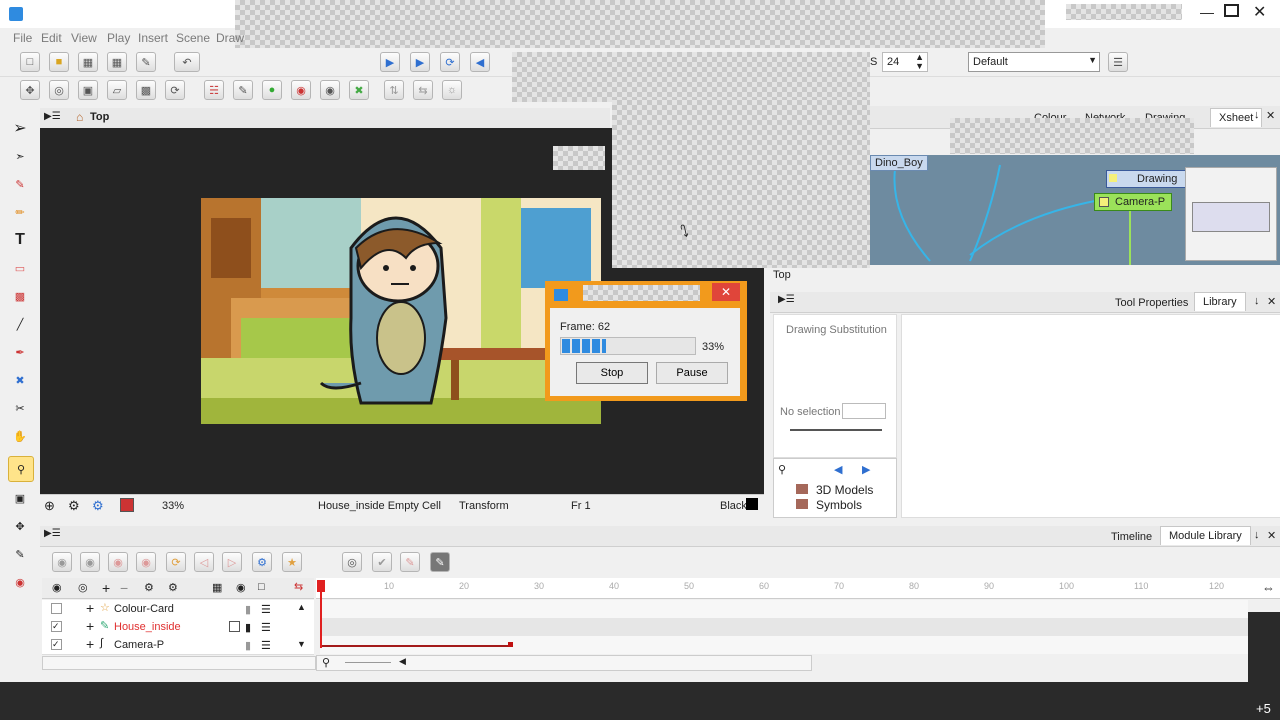 Image resolution: width=1280 pixels, height=720 pixels. Describe the element at coordinates (49, 506) in the screenshot. I see `reset-view-icon: ⊕` at that location.